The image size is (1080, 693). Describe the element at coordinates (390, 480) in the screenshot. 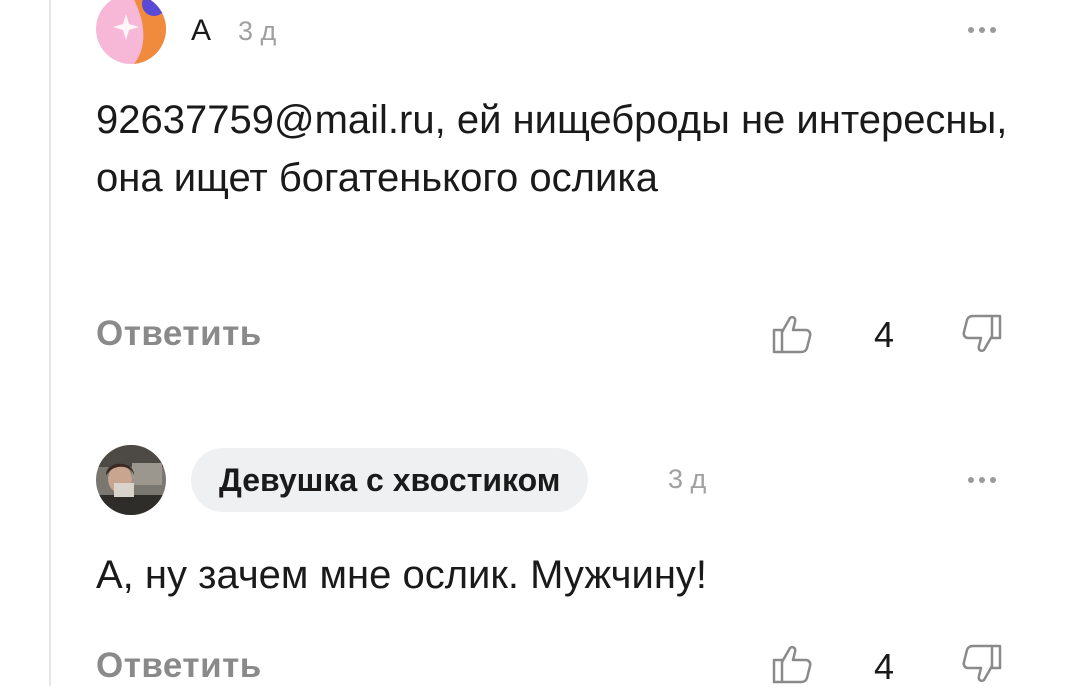

I see `author-name: Девушка с хвостиком` at that location.